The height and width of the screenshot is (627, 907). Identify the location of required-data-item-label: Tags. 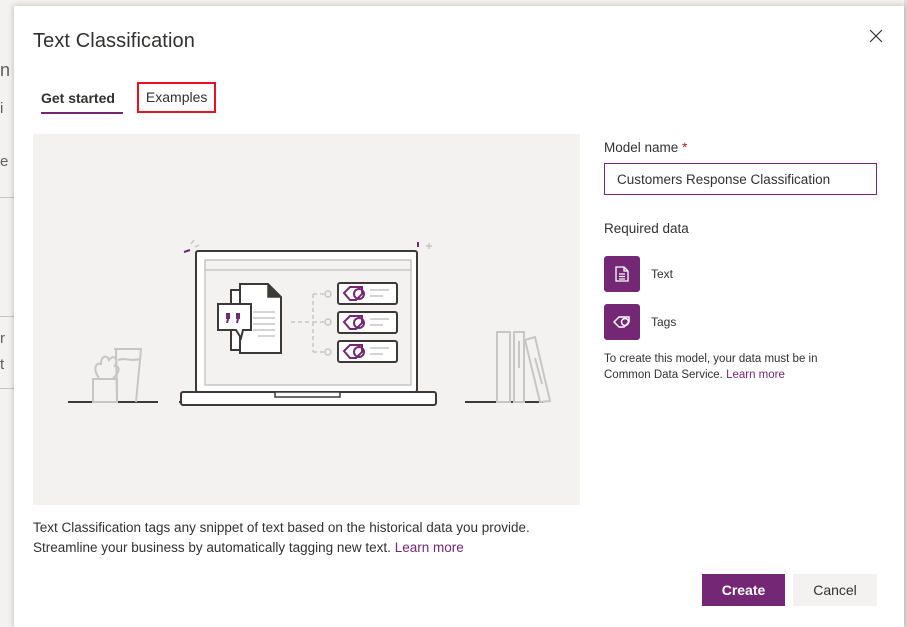
(664, 322).